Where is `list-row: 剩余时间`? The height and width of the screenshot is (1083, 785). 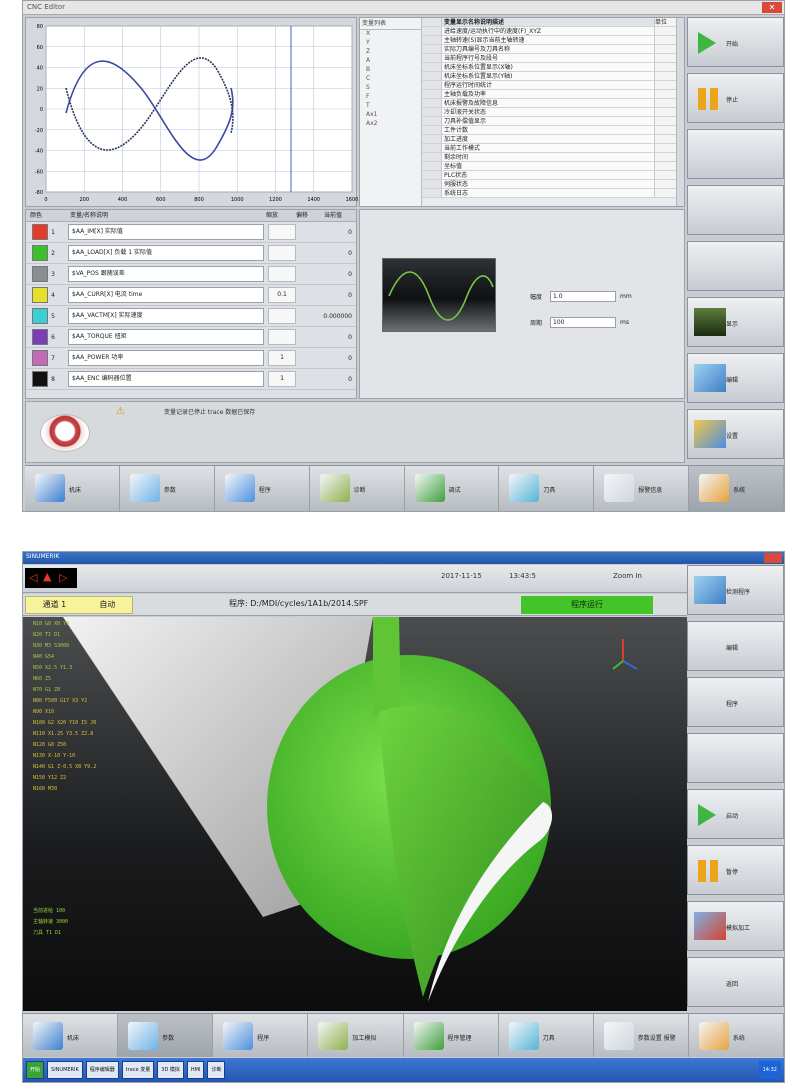 list-row: 剩余时间 is located at coordinates (553, 157).